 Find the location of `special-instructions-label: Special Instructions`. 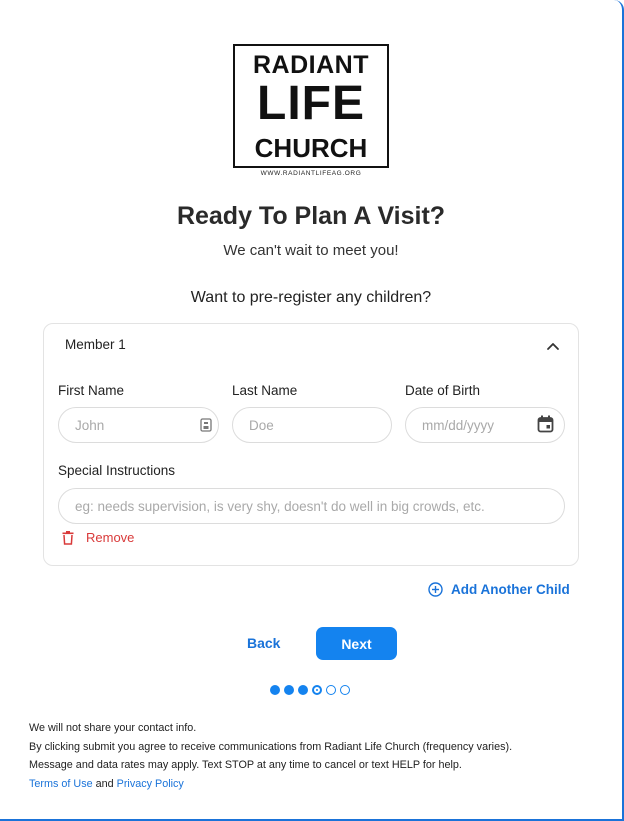

special-instructions-label: Special Instructions is located at coordinates (117, 470).